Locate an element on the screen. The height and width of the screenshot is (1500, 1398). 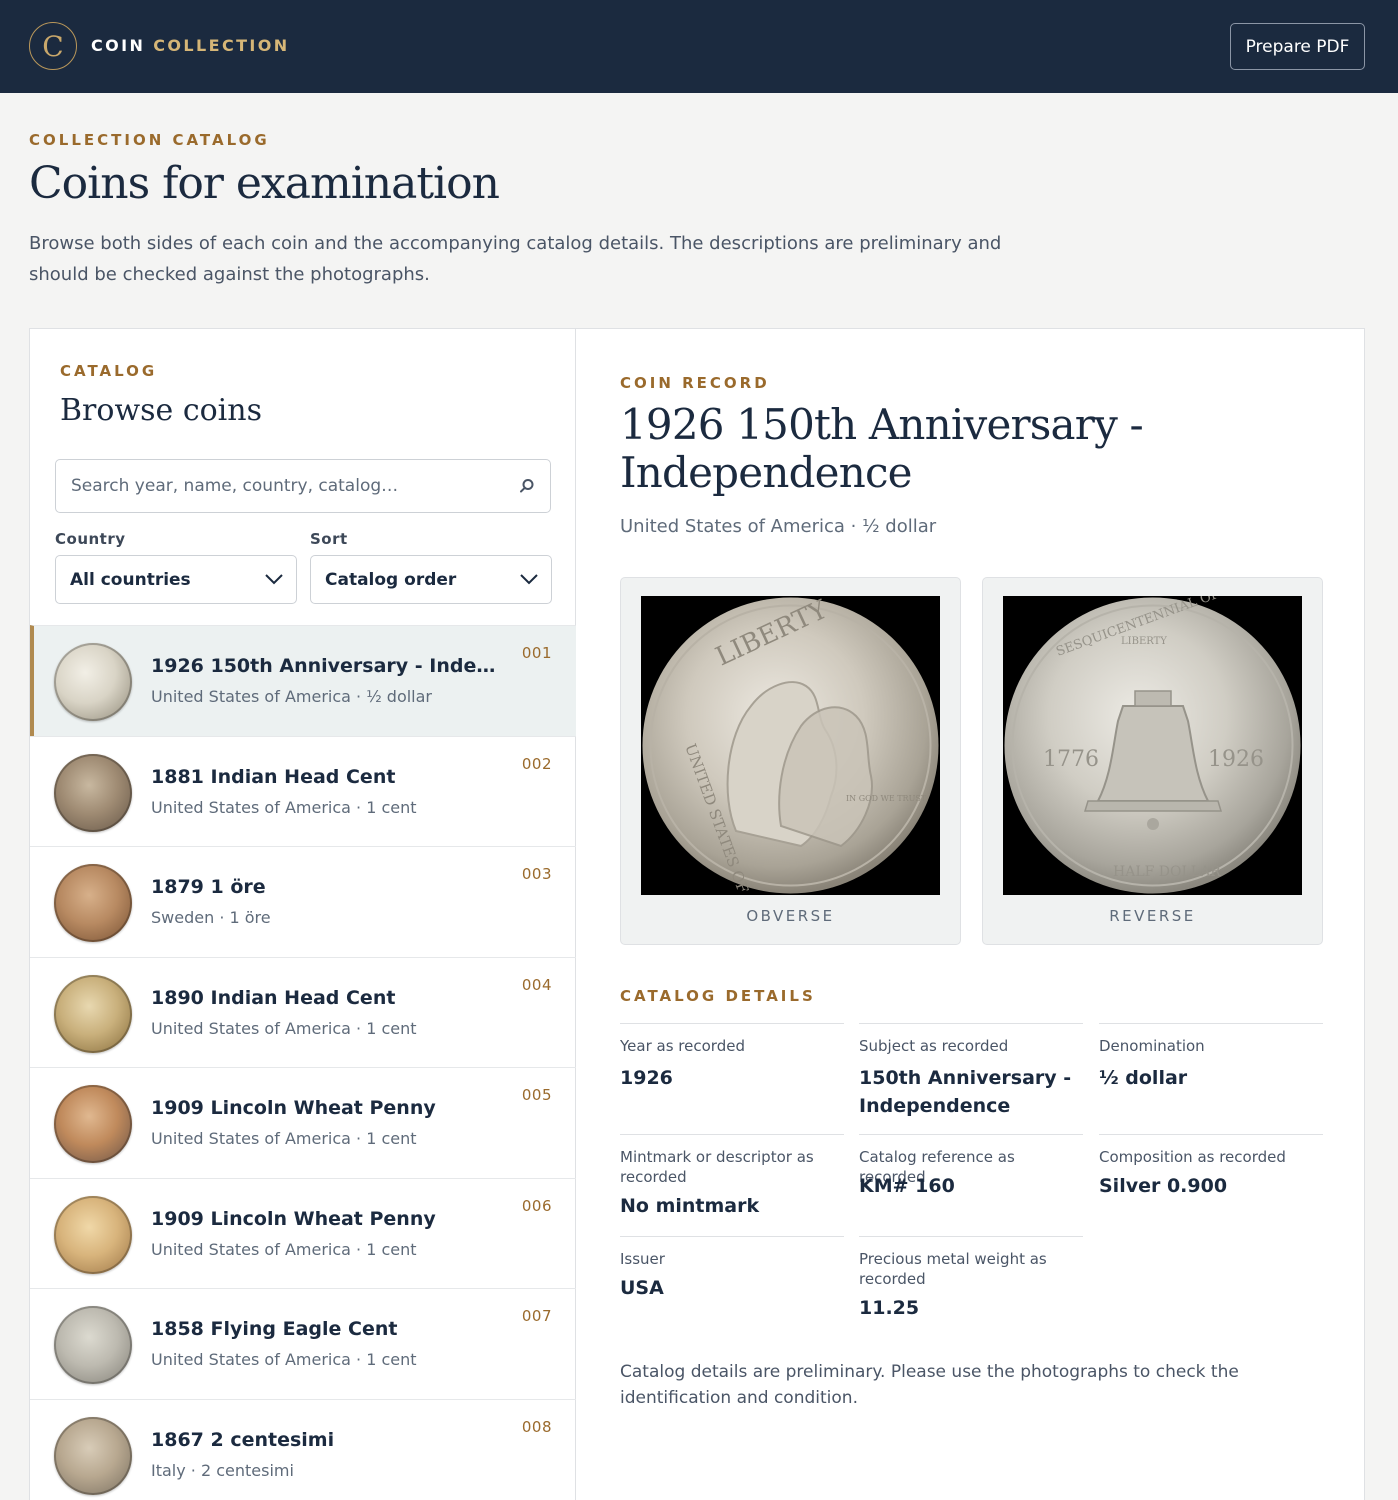
chevron-down-icon is located at coordinates (274, 579).